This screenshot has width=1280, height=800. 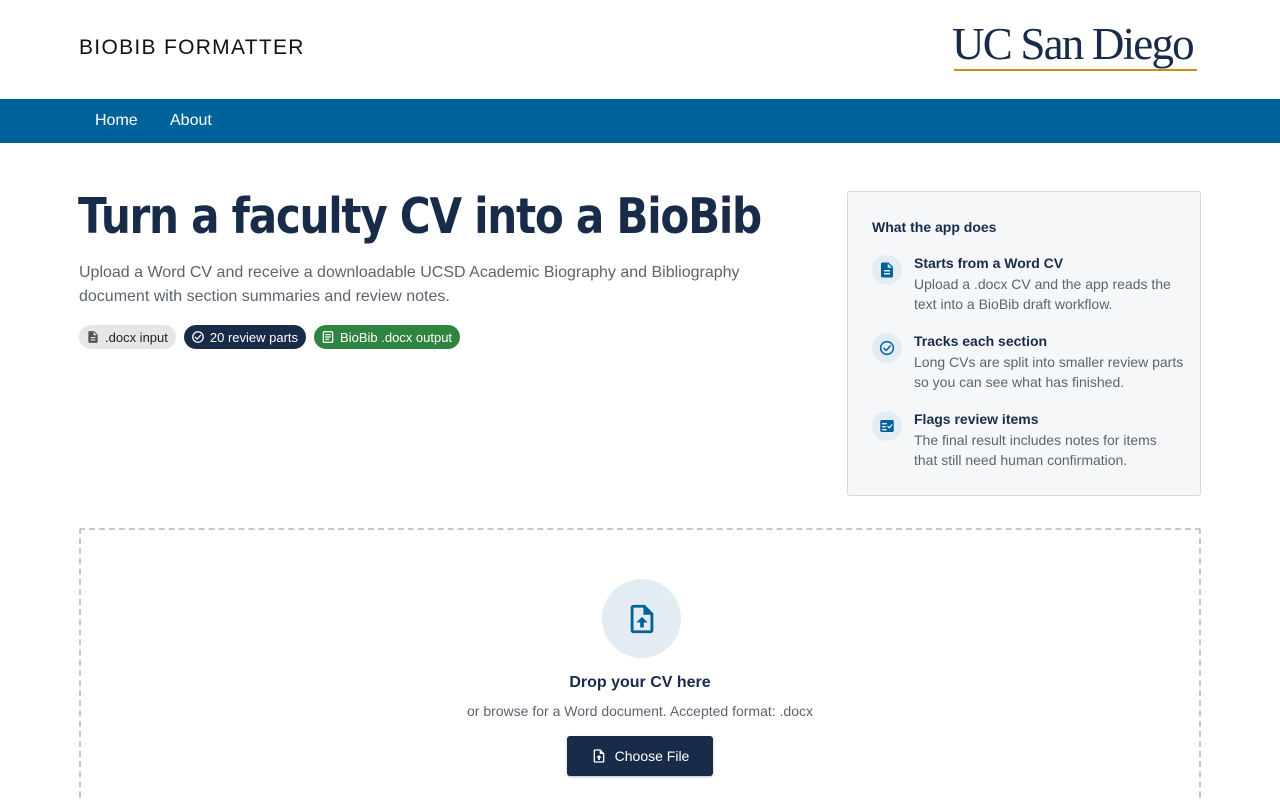 What do you see at coordinates (640, 682) in the screenshot?
I see `dropzone-title: Drop your CV here` at bounding box center [640, 682].